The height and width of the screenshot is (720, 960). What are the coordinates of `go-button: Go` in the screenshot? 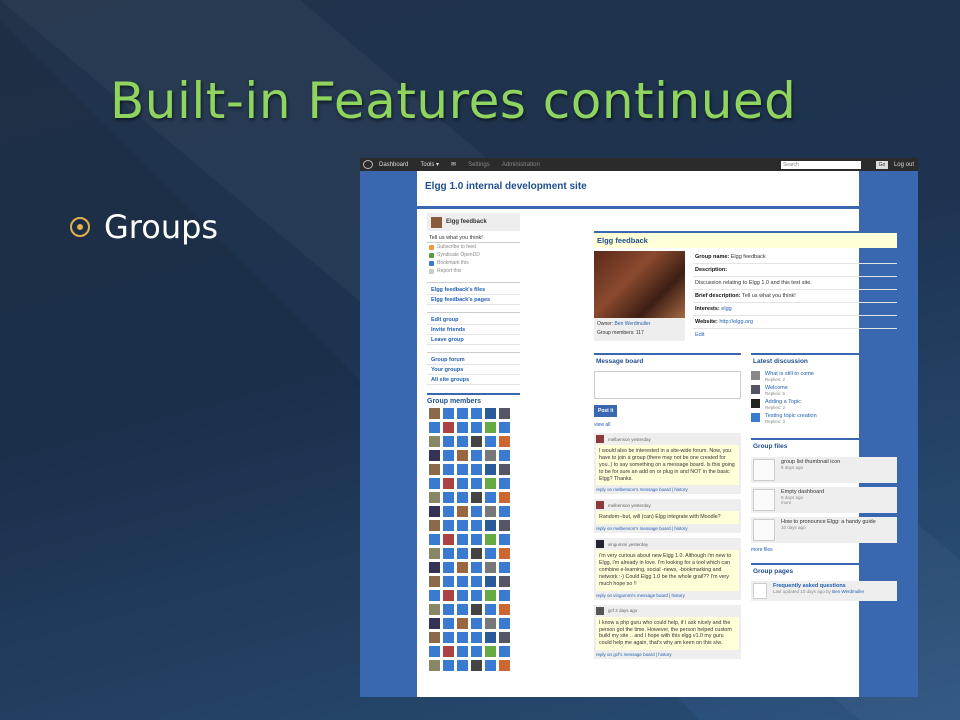 It's located at (881, 164).